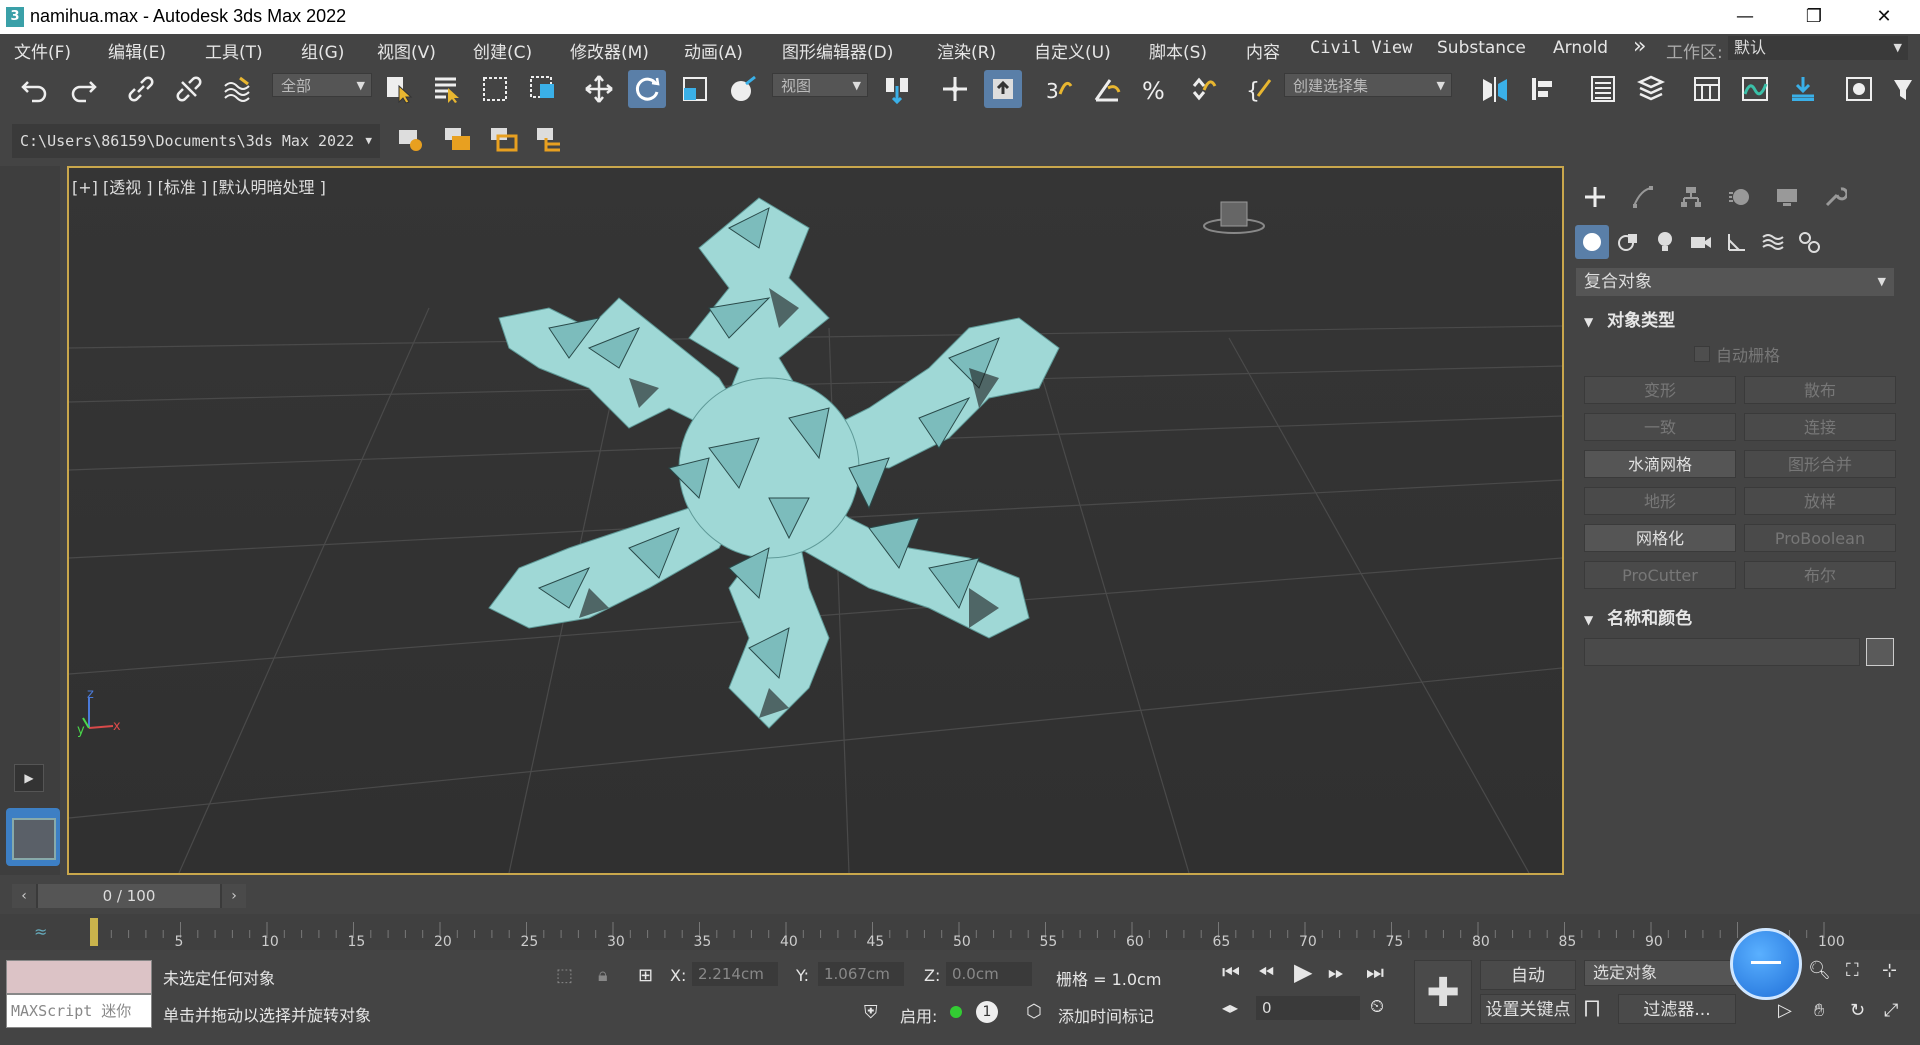 The image size is (1920, 1045). I want to click on project-structure-button, so click(549, 139).